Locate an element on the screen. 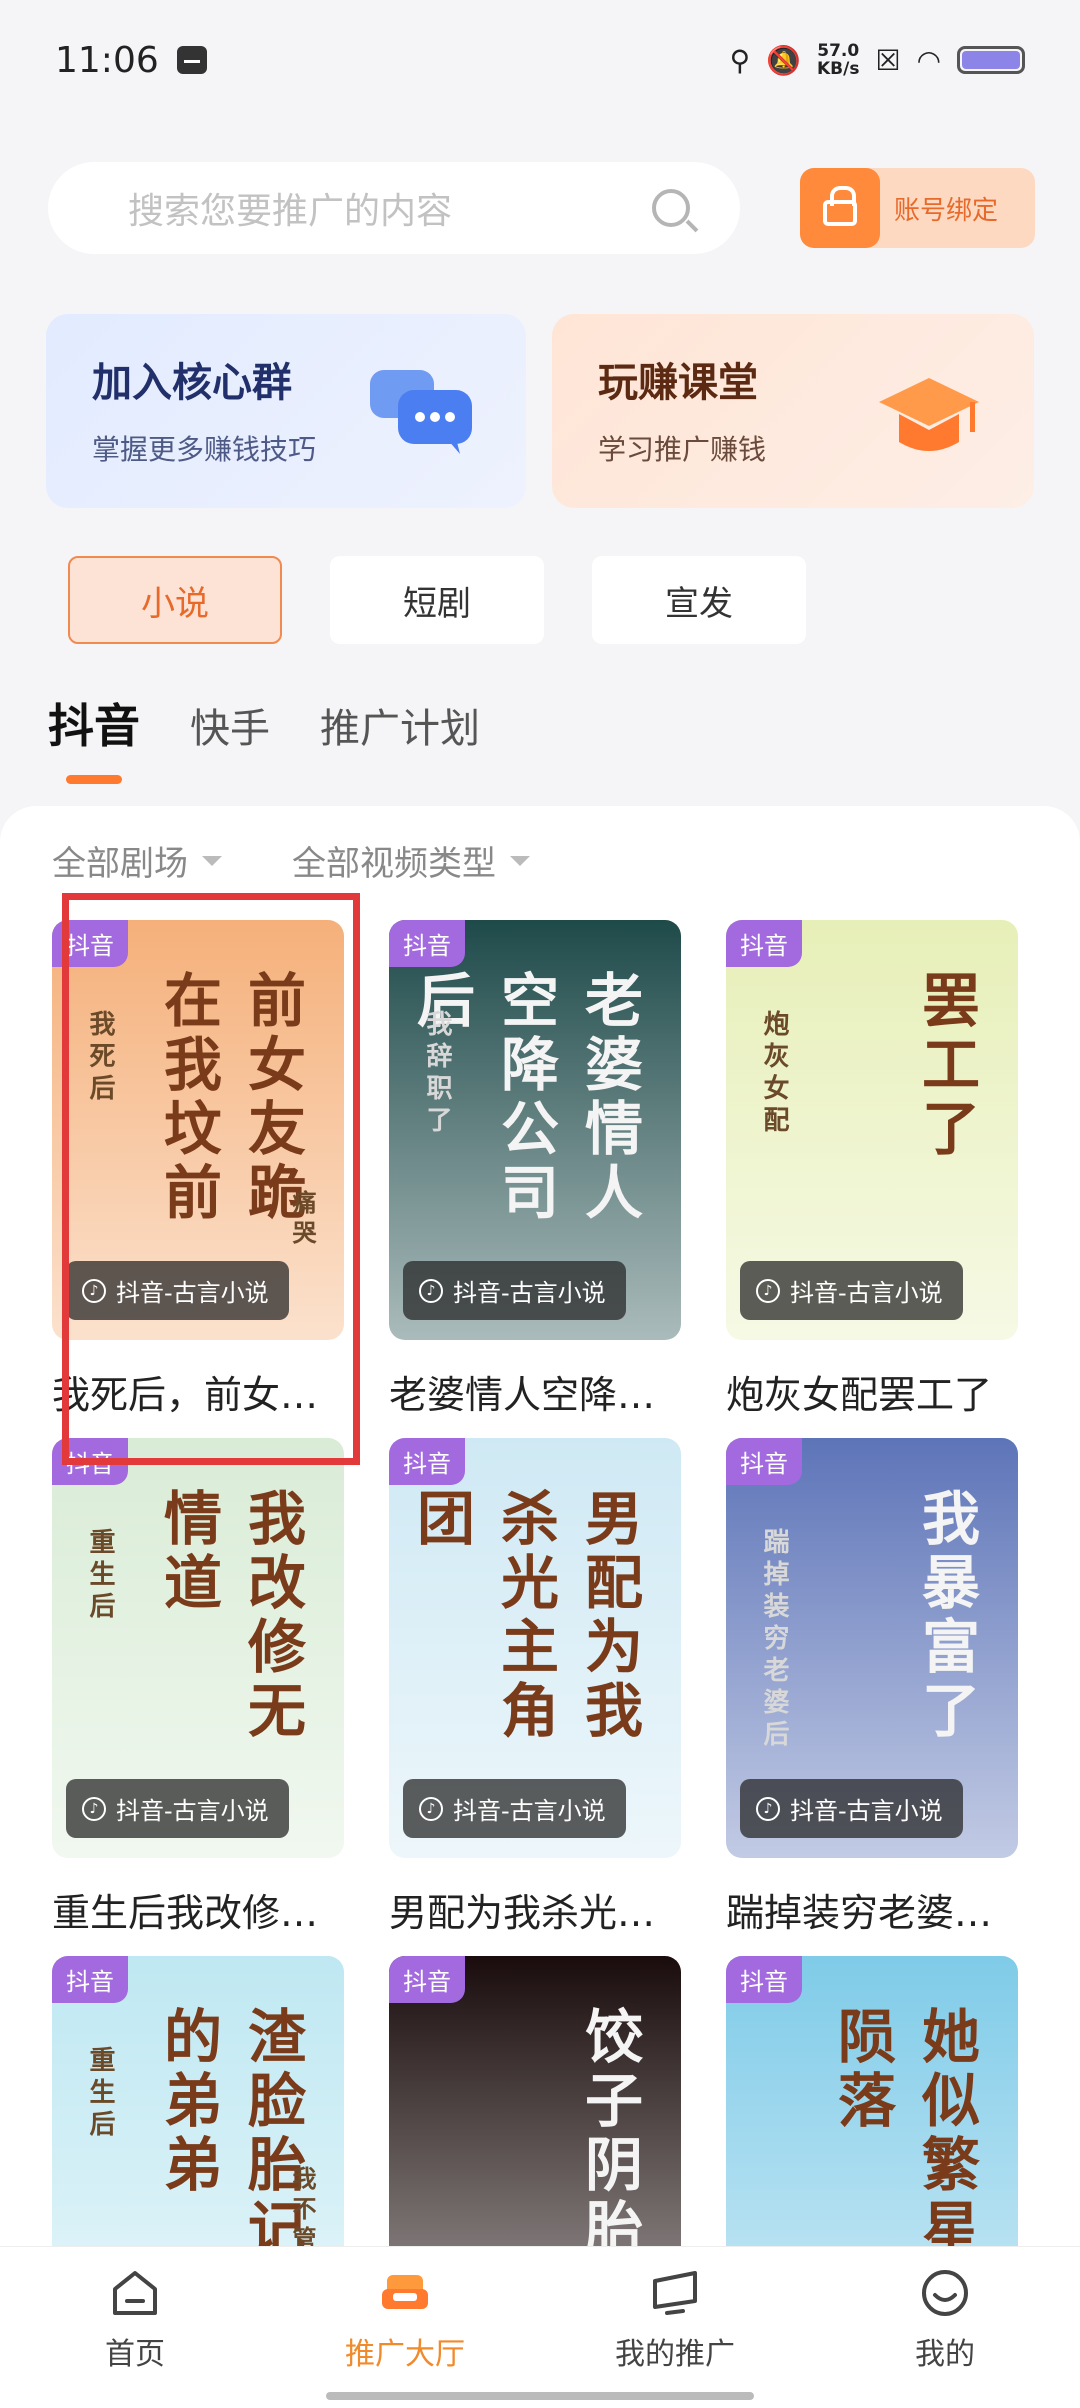 This screenshot has height=2408, width=1080. location-icon: ⚲ is located at coordinates (740, 60).